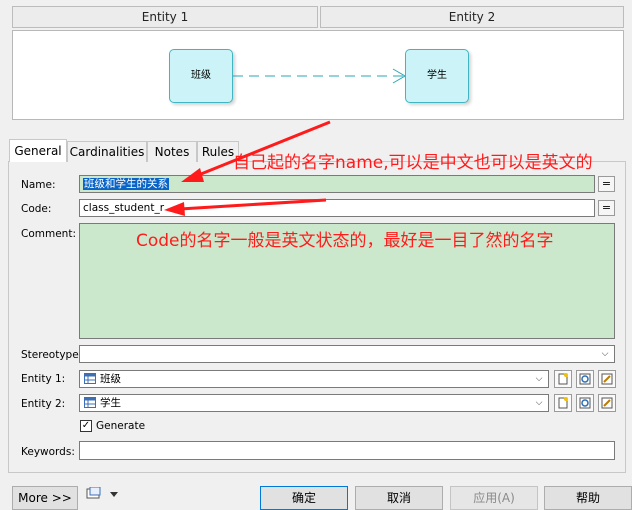  Describe the element at coordinates (606, 208) in the screenshot. I see `code-equal-button: =` at that location.